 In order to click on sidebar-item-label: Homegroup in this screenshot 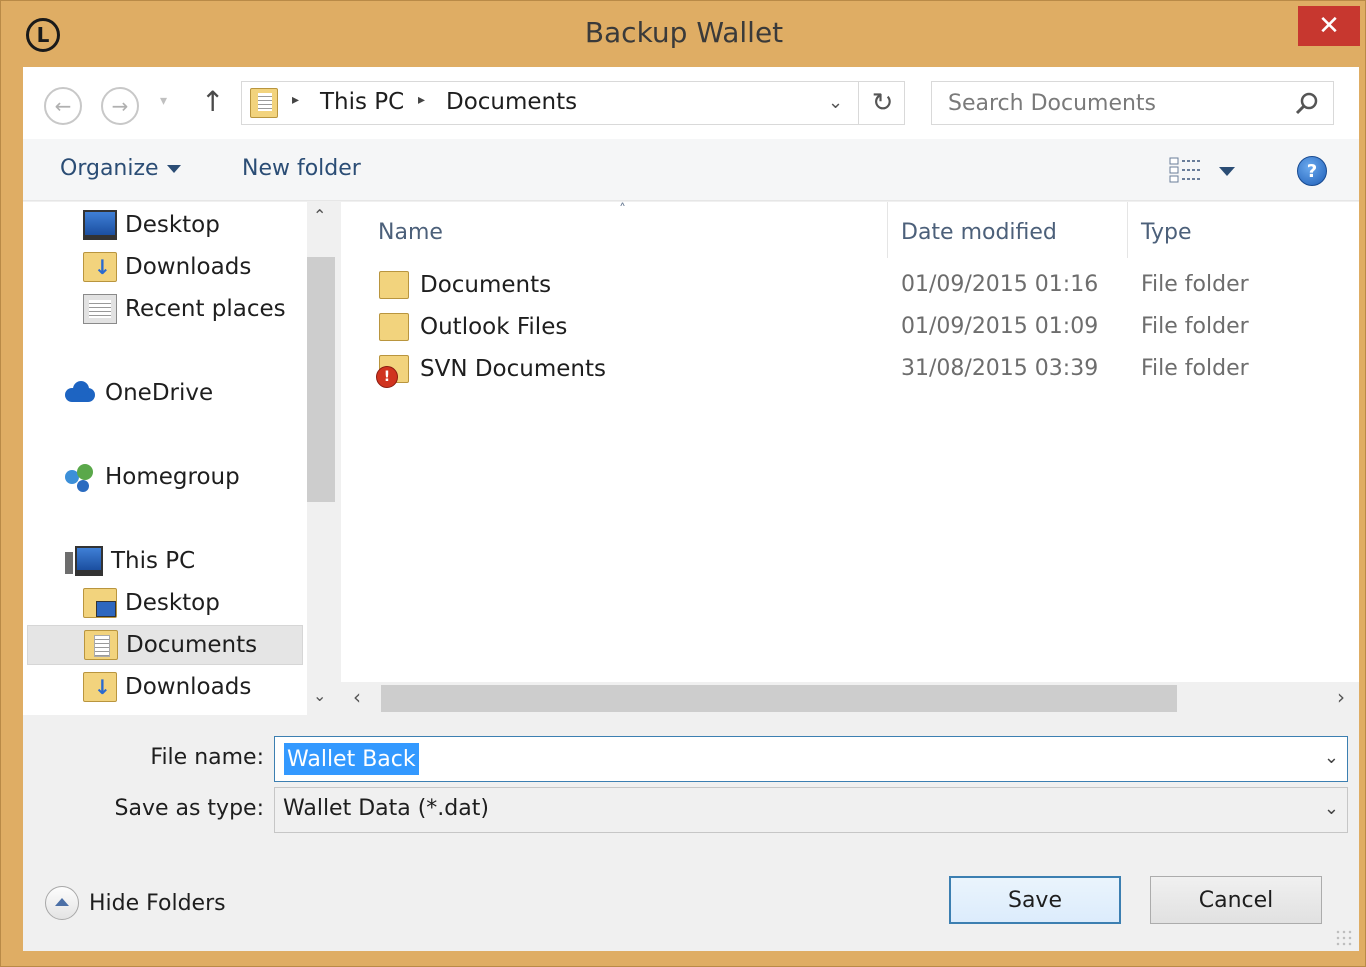, I will do `click(172, 477)`.